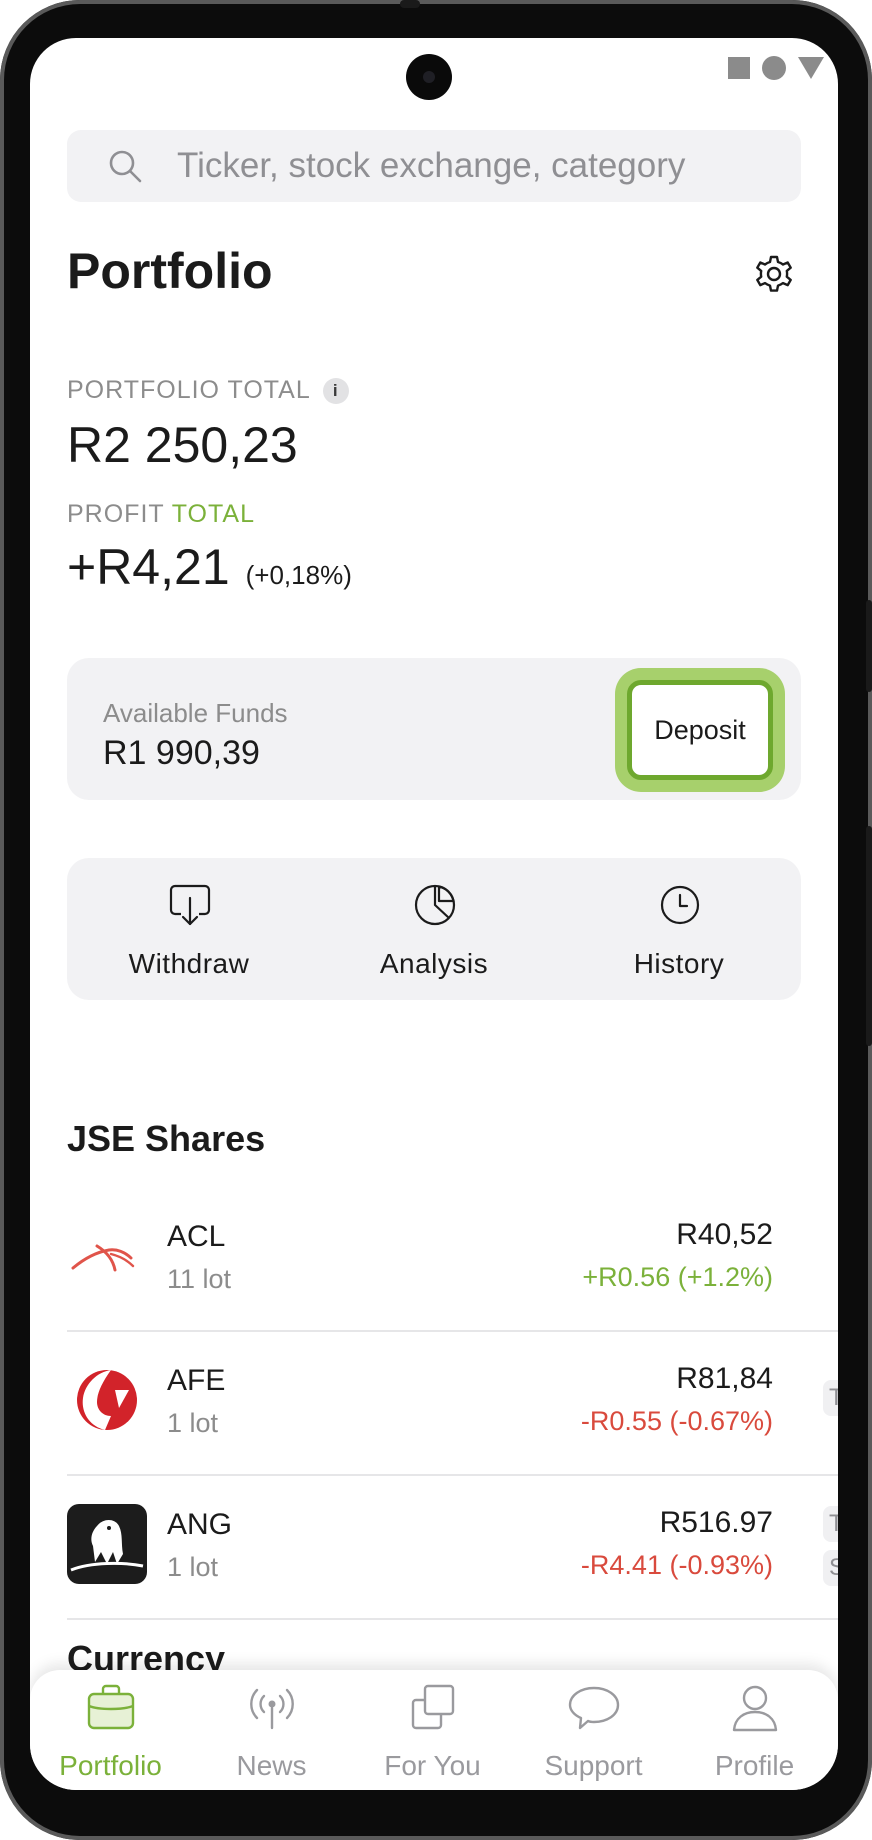  I want to click on profit-row: +R4,21 (+0,18%), so click(209, 567).